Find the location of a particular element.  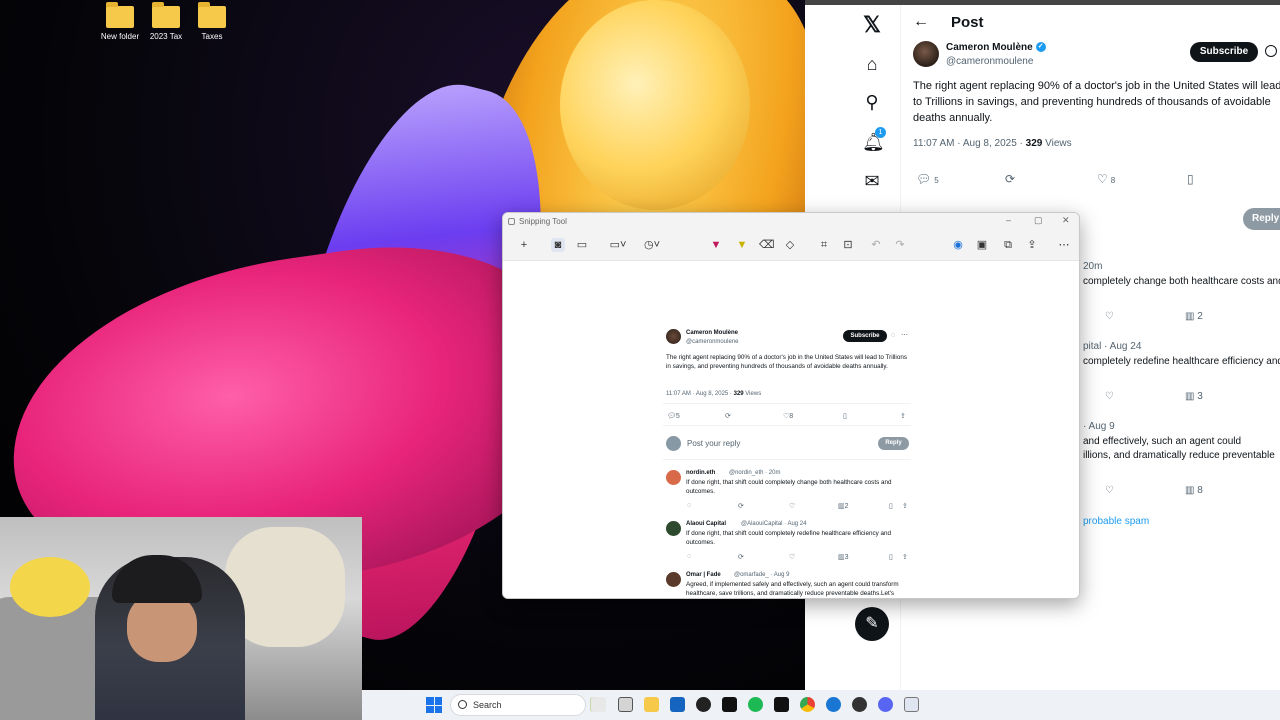

eraser-icon: ⌫ is located at coordinates (767, 245).